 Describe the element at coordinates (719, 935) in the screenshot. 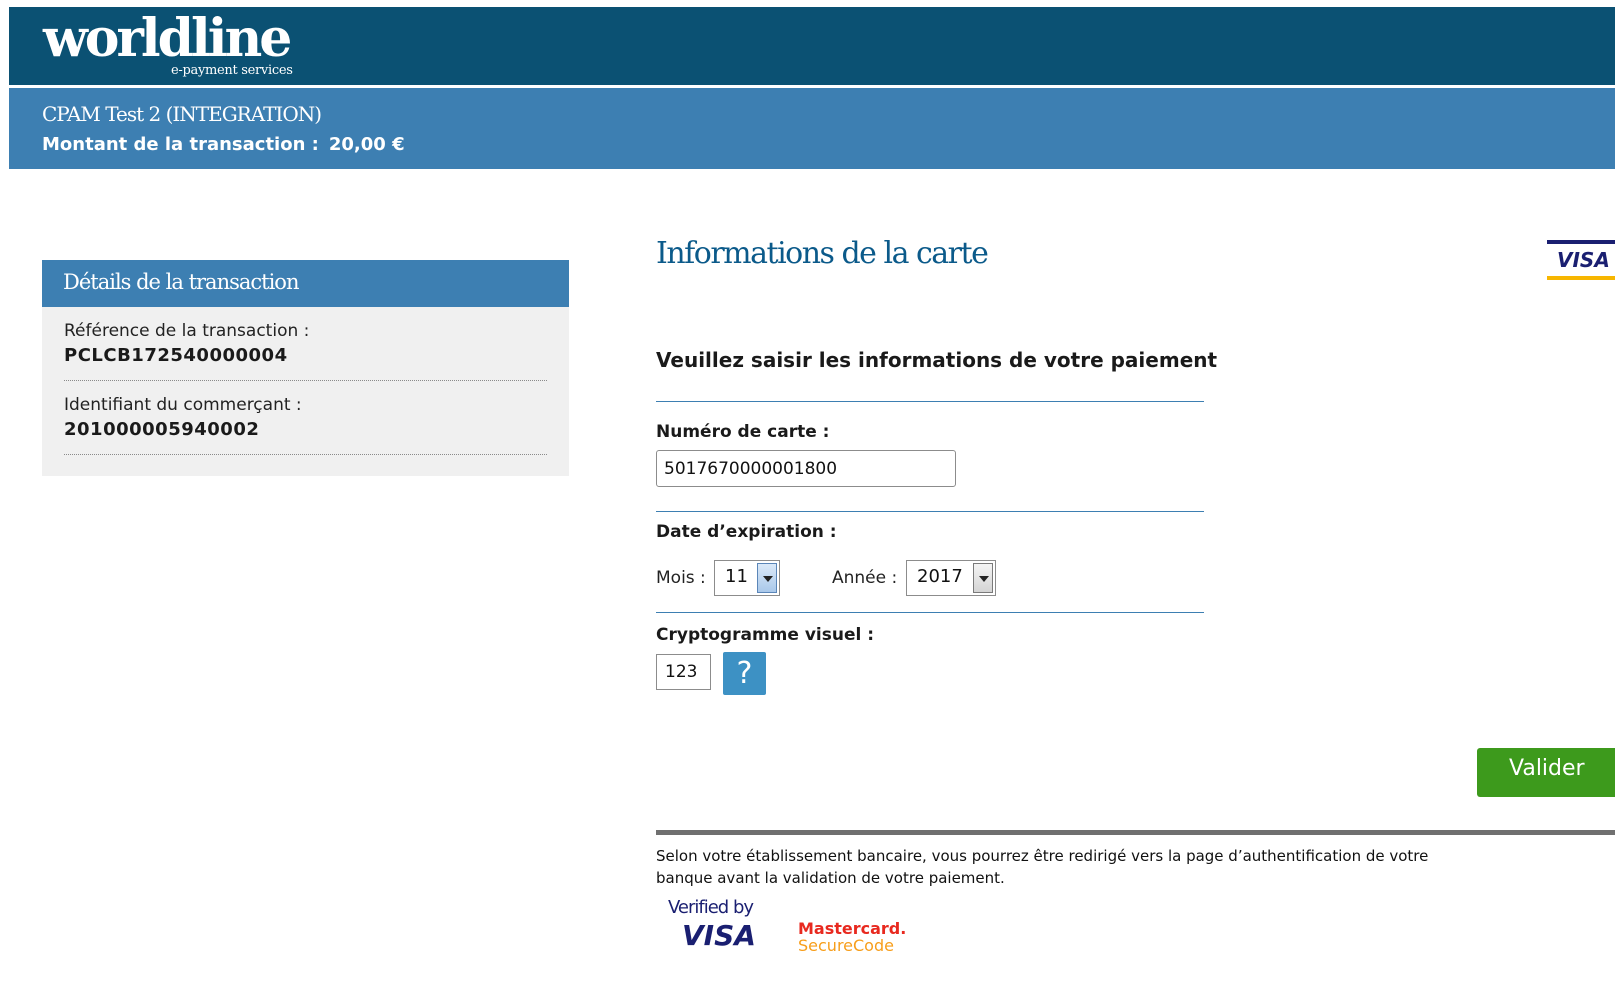

I see `verified-by-visa-brand: VISA` at that location.